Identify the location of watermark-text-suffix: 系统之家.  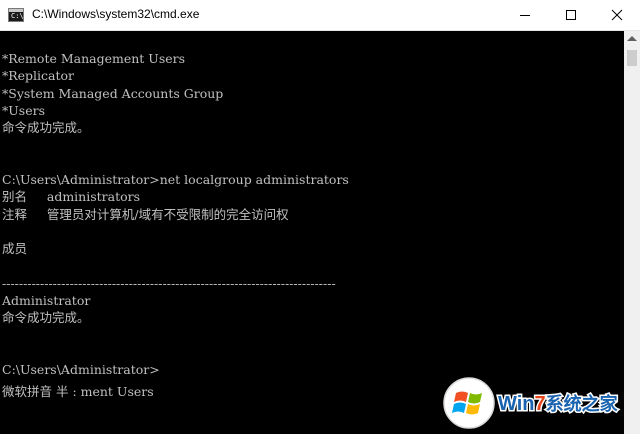
(582, 404).